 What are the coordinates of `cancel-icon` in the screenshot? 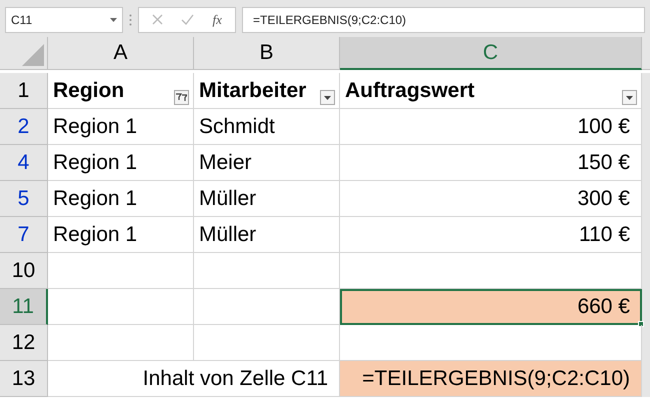 It's located at (158, 19).